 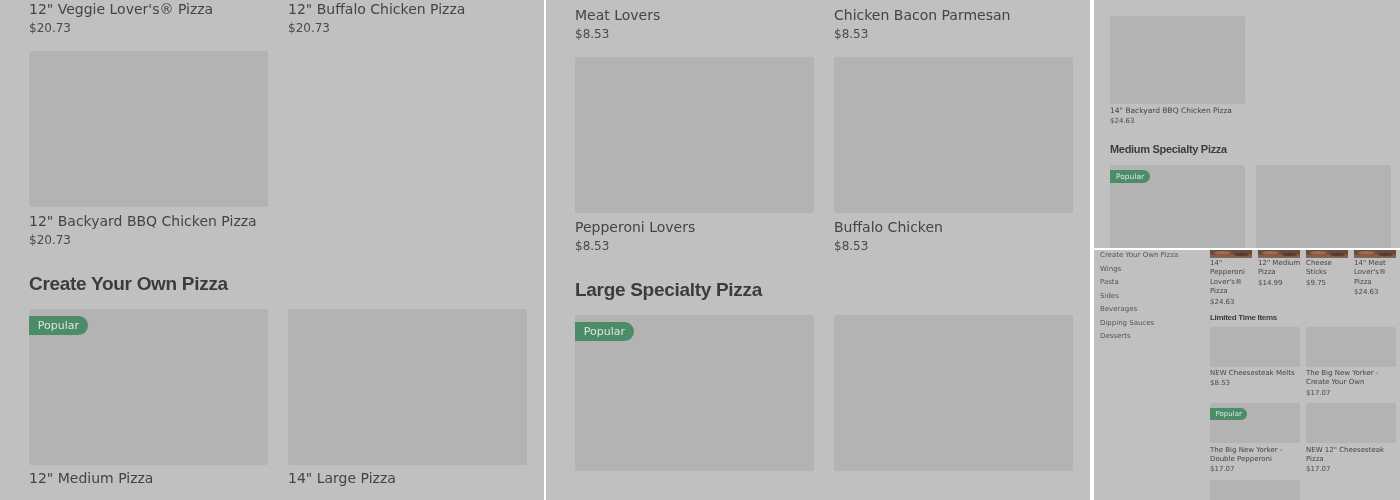 What do you see at coordinates (407, 9) in the screenshot?
I see `item-name: 12" Buffalo Chicken Pizza` at bounding box center [407, 9].